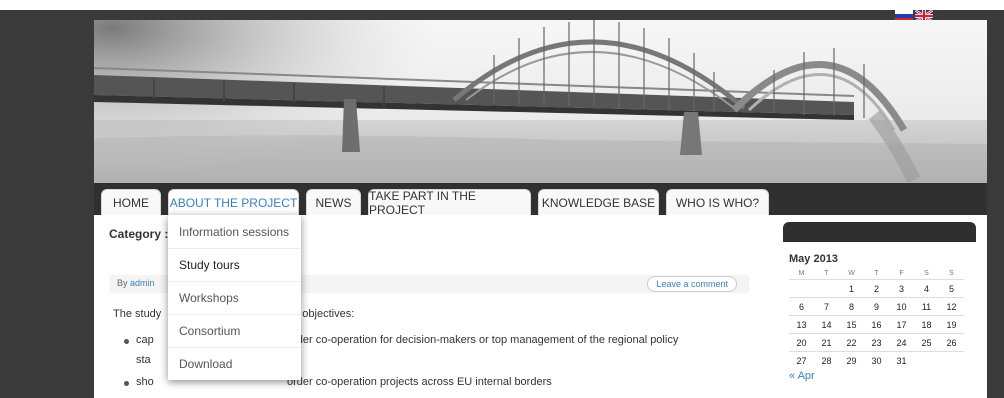 This screenshot has height=398, width=1004. I want to click on menu-item-workshops: Workshops, so click(234, 297).